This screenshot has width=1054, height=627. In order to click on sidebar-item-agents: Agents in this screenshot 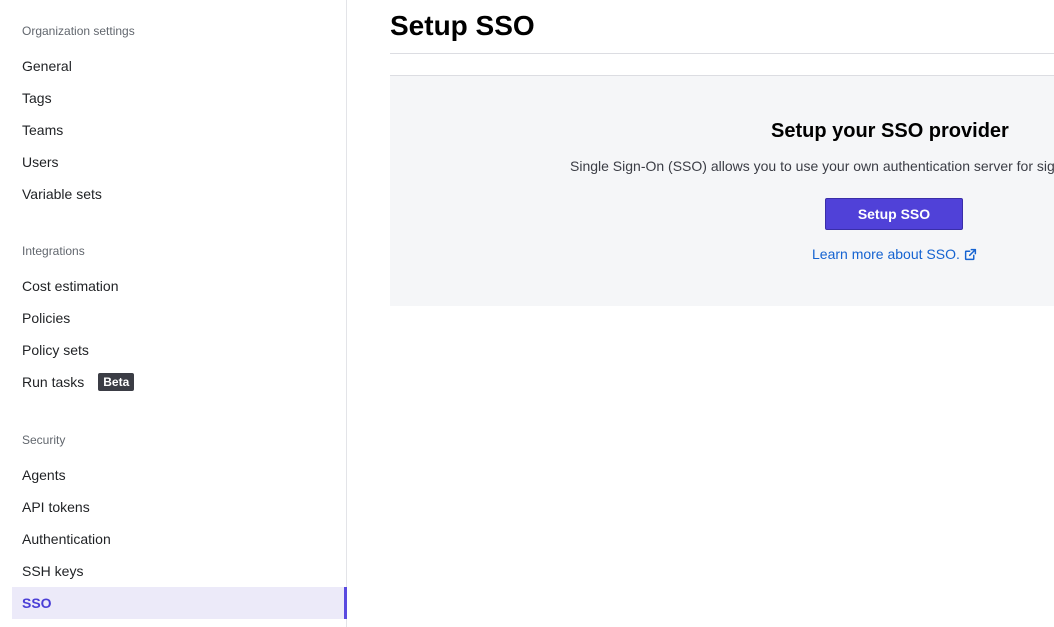, I will do `click(179, 475)`.